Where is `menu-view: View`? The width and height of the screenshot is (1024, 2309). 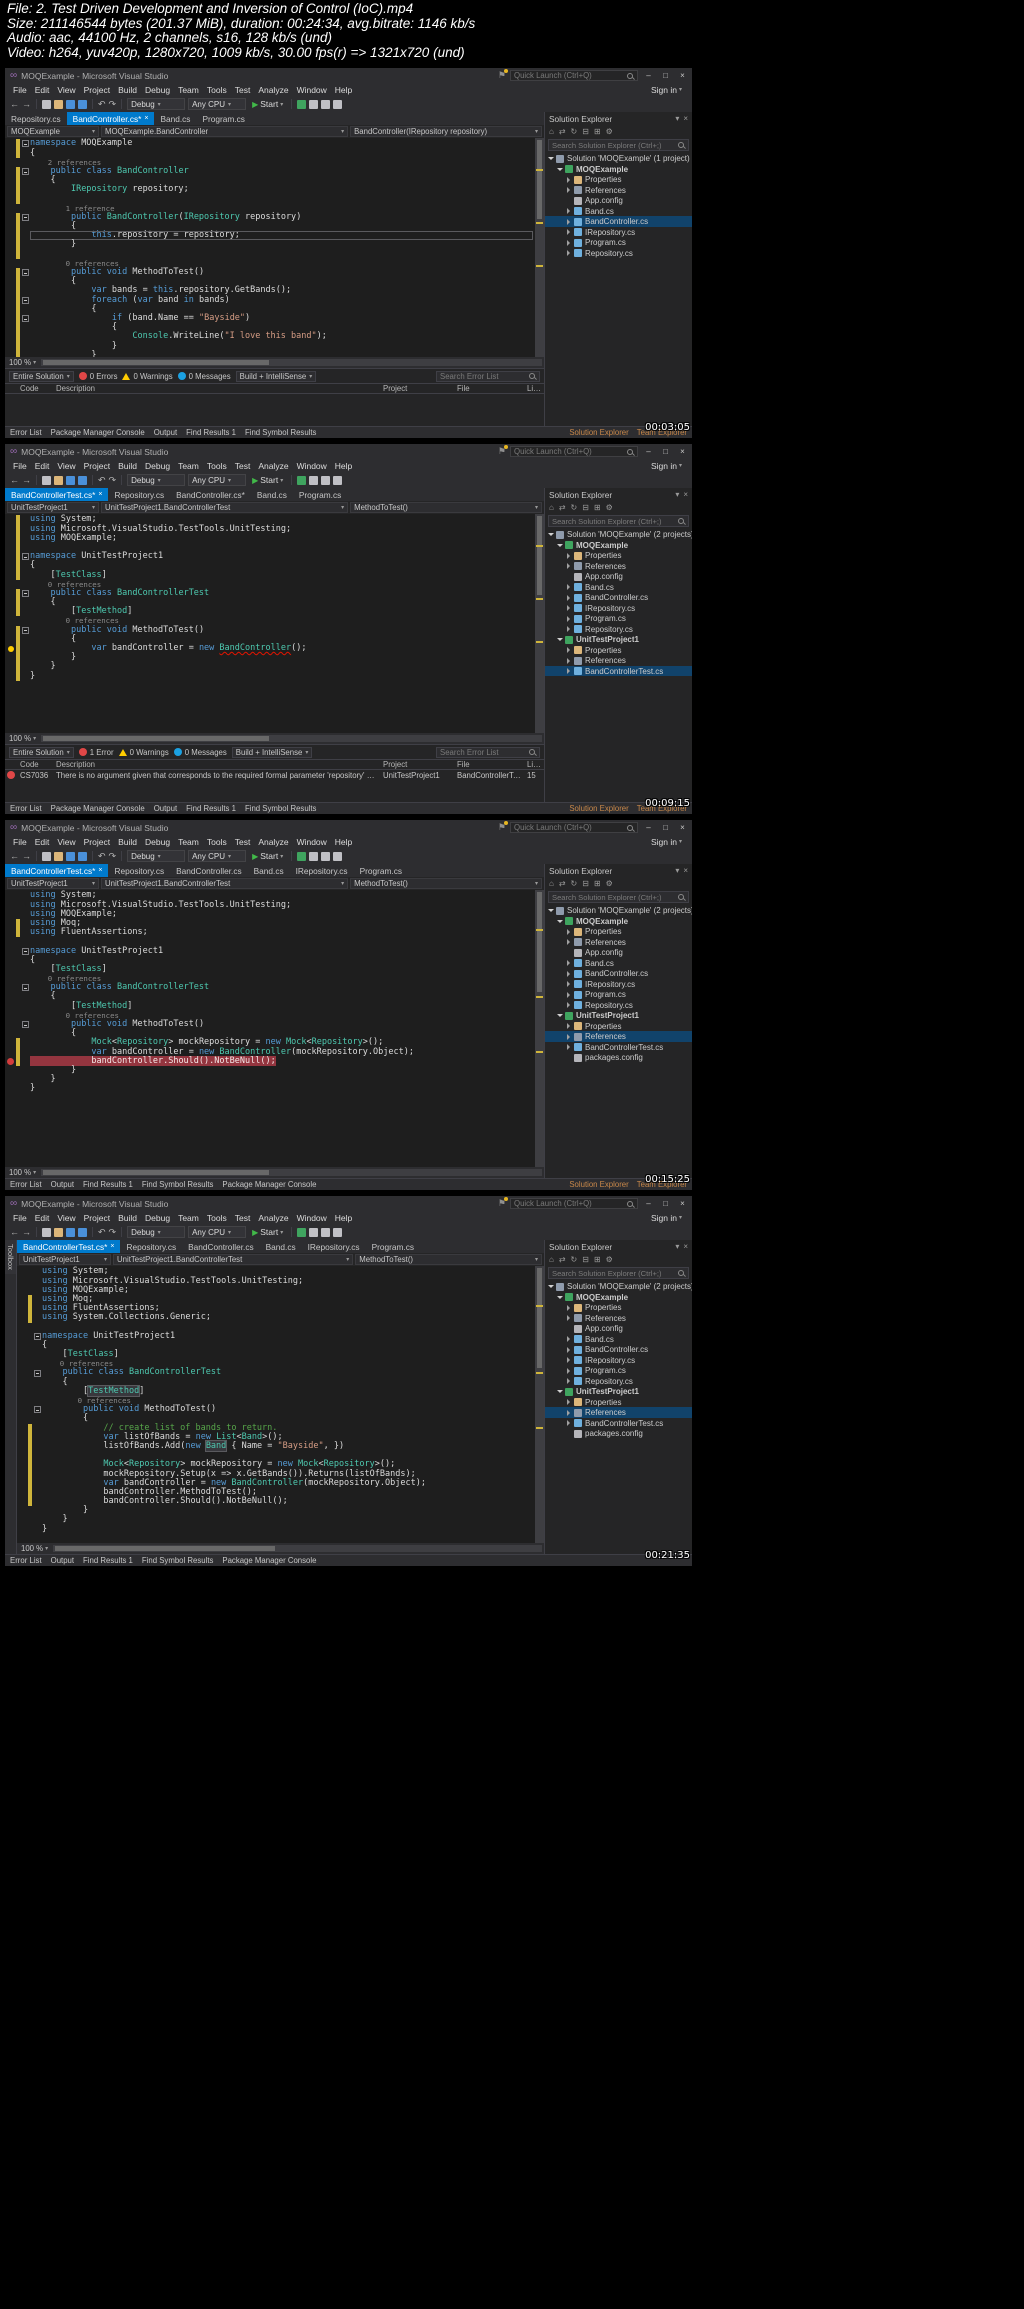
menu-view: View is located at coordinates (66, 466).